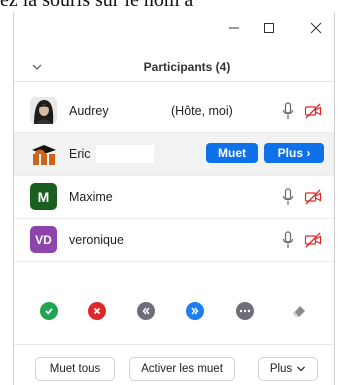  Describe the element at coordinates (49, 311) in the screenshot. I see `yes-icon` at that location.